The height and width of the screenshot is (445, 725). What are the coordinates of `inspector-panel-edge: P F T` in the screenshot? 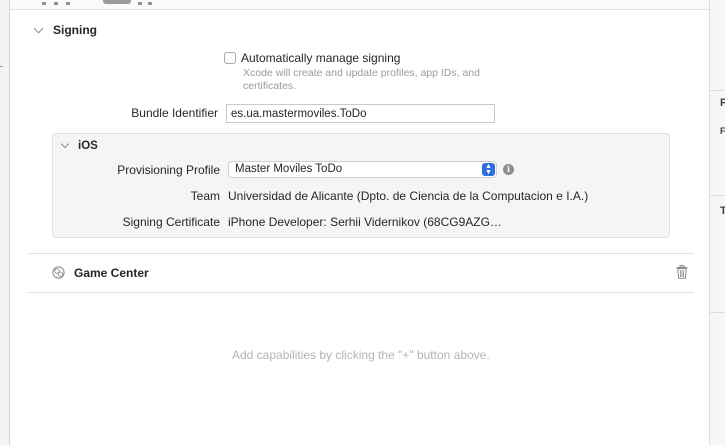 It's located at (717, 222).